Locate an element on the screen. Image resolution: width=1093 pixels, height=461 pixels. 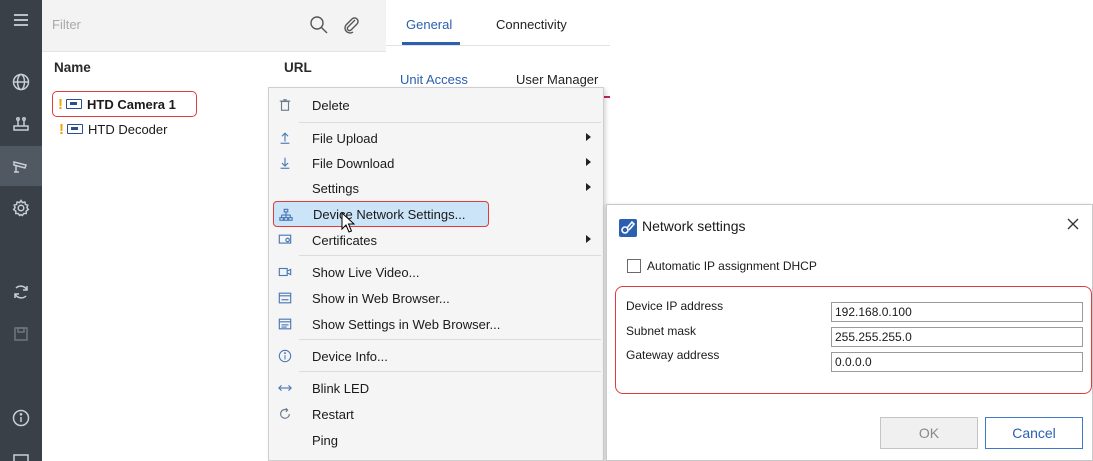
device-row-camera: ! HTD Camera 1 is located at coordinates (124, 104).